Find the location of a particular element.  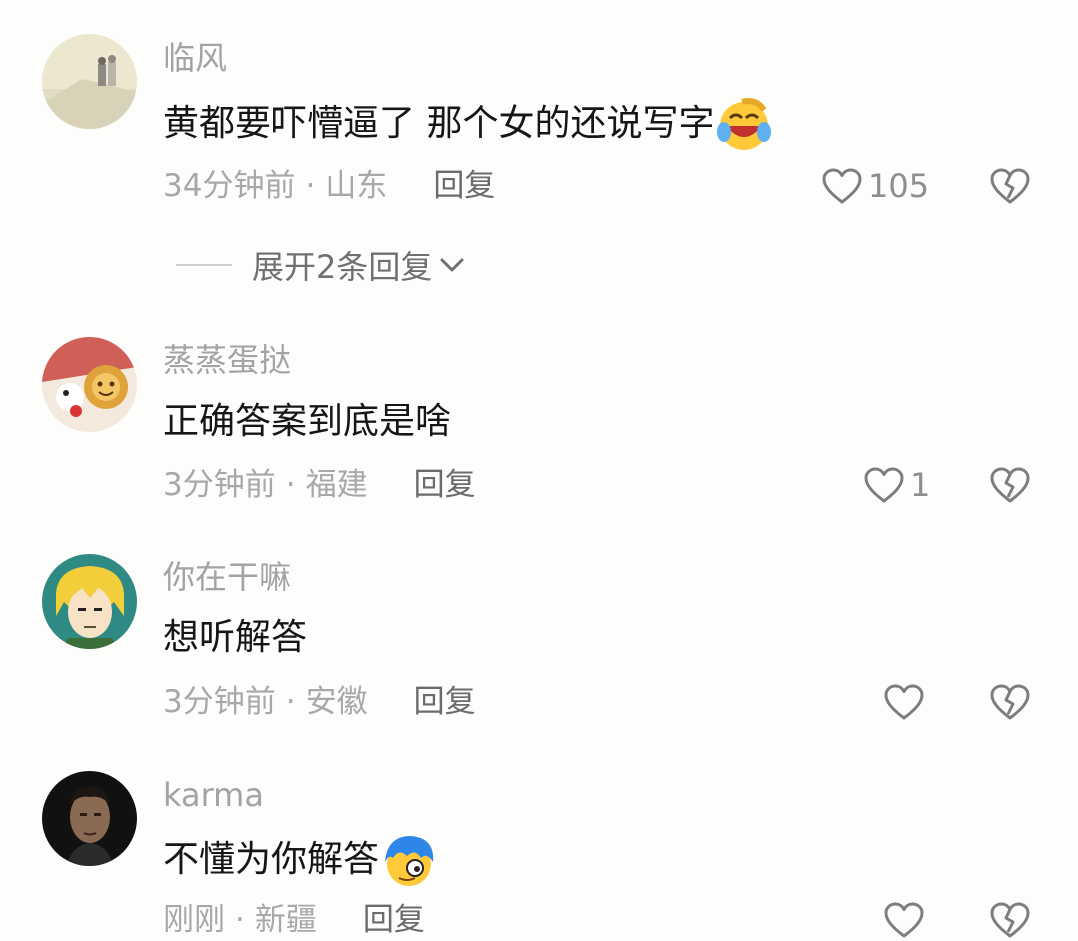

comment-location: 福建 is located at coordinates (336, 485).